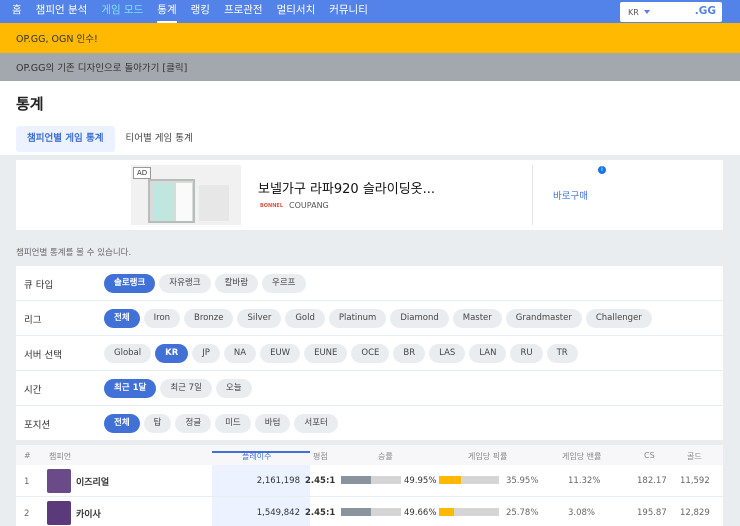  Describe the element at coordinates (369, 455) in the screenshot. I see `table-header: # 챔피언 플레이수 평점 승률 게임당 픽률 게임당 밴률 CS 골드` at that location.